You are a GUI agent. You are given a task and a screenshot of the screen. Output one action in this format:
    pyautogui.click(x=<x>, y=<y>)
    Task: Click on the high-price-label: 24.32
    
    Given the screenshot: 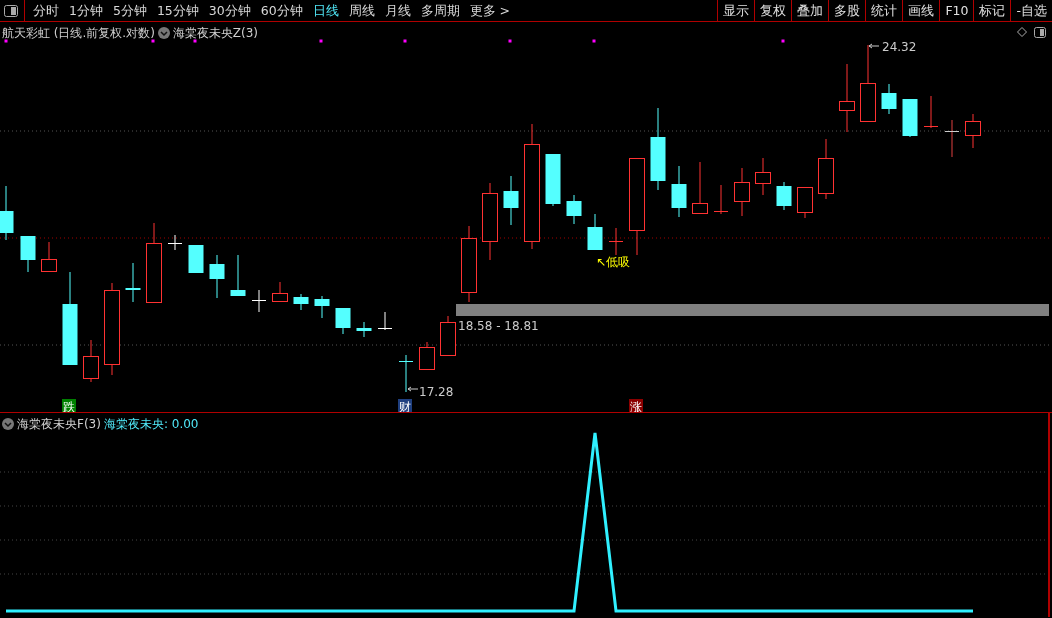 What is the action you would take?
    pyautogui.click(x=899, y=47)
    